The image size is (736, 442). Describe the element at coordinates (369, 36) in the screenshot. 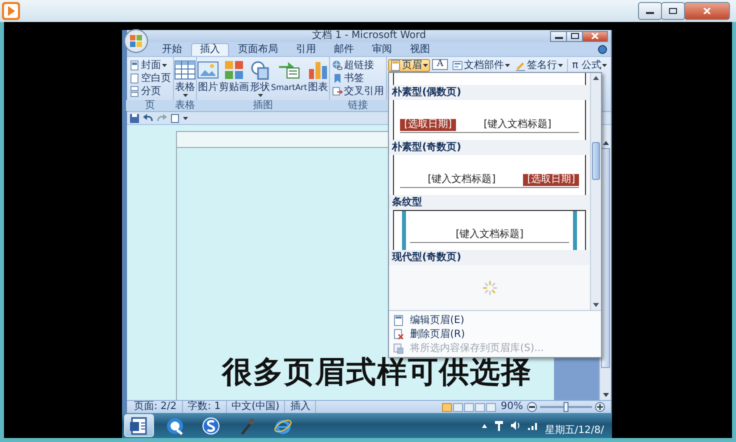

I see `window-title: 文档 1 - Microsoft Word` at that location.